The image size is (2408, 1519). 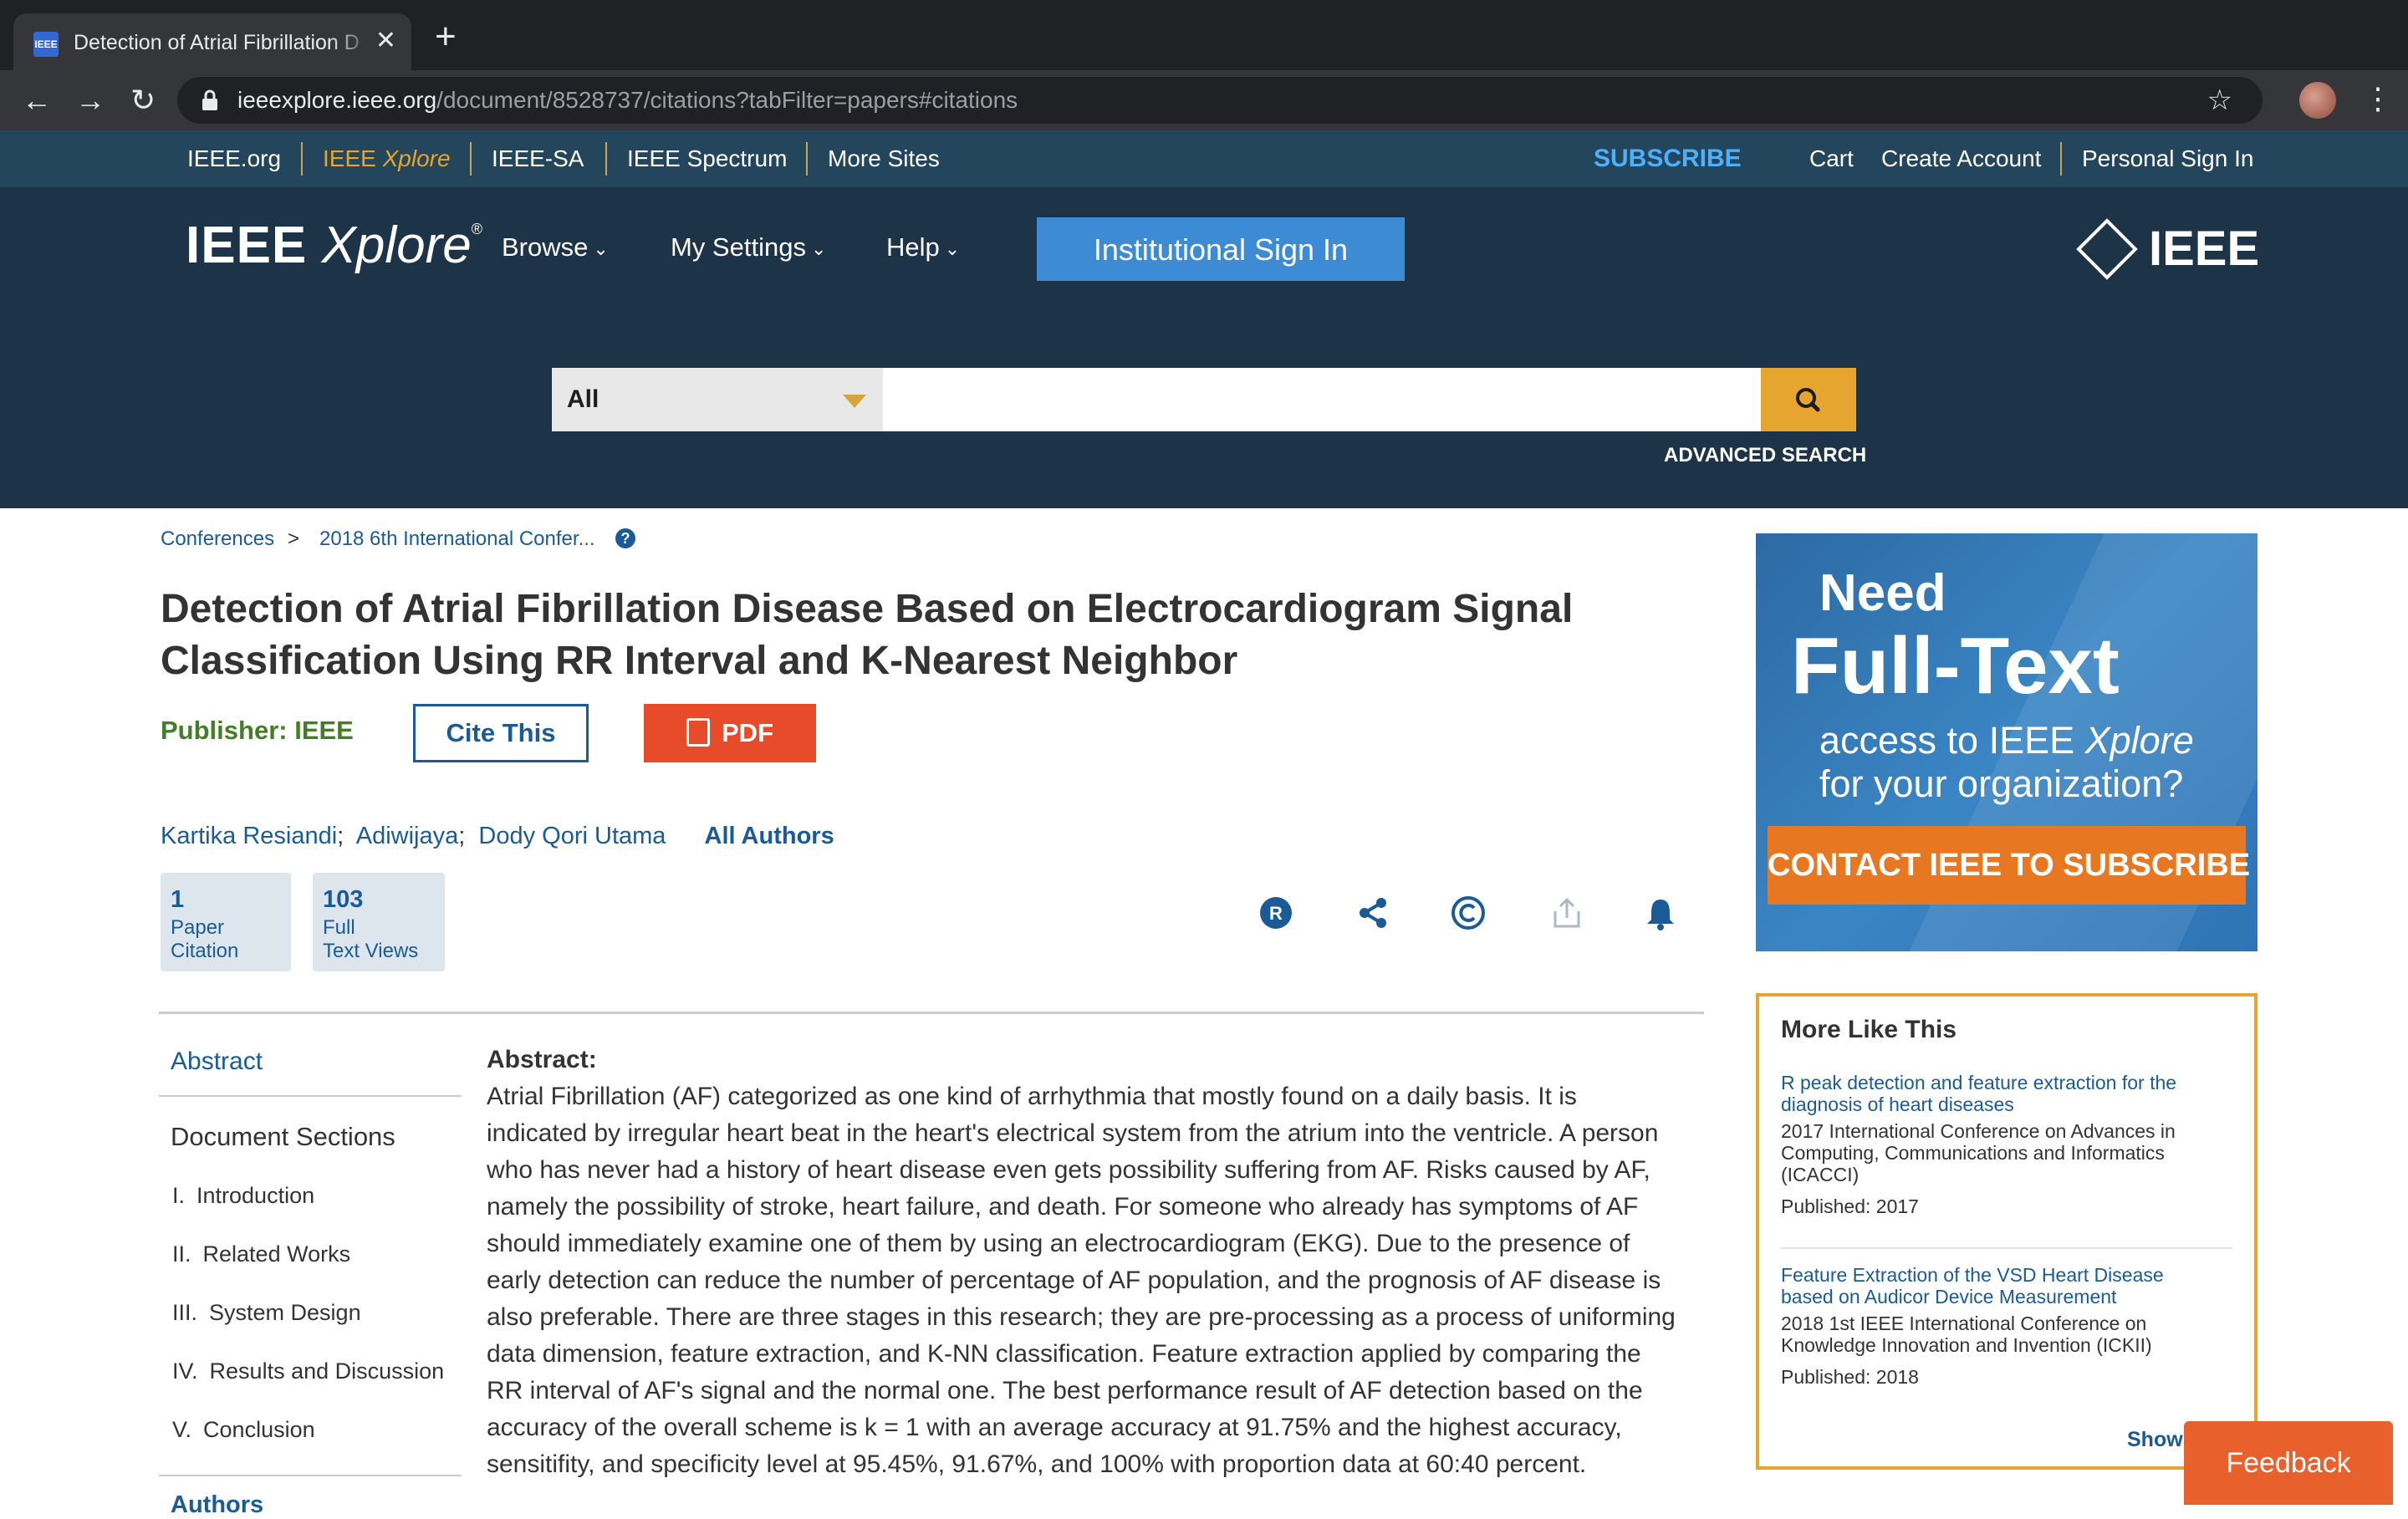 I want to click on forward-arrow-icon: →, so click(x=90, y=100).